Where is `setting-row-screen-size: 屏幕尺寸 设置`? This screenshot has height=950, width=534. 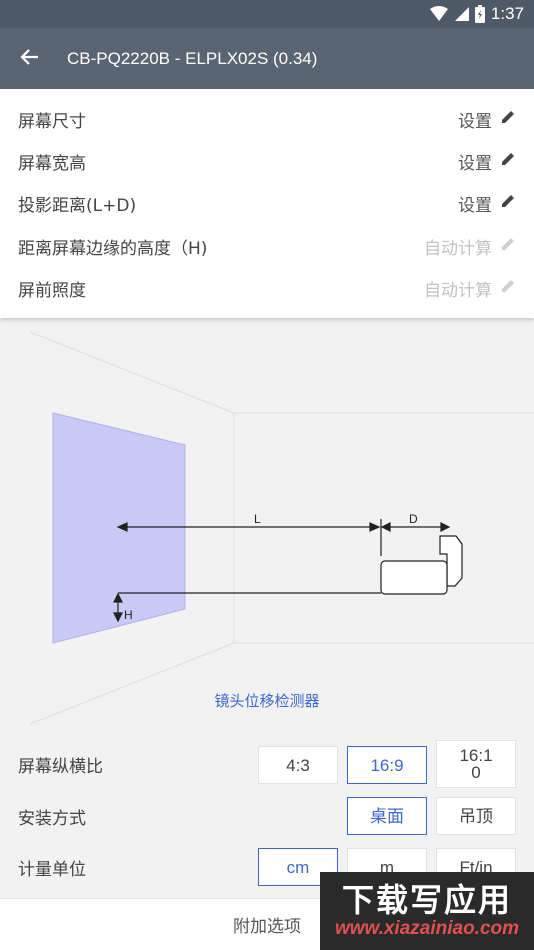
setting-row-screen-size: 屏幕尺寸 设置 is located at coordinates (267, 119).